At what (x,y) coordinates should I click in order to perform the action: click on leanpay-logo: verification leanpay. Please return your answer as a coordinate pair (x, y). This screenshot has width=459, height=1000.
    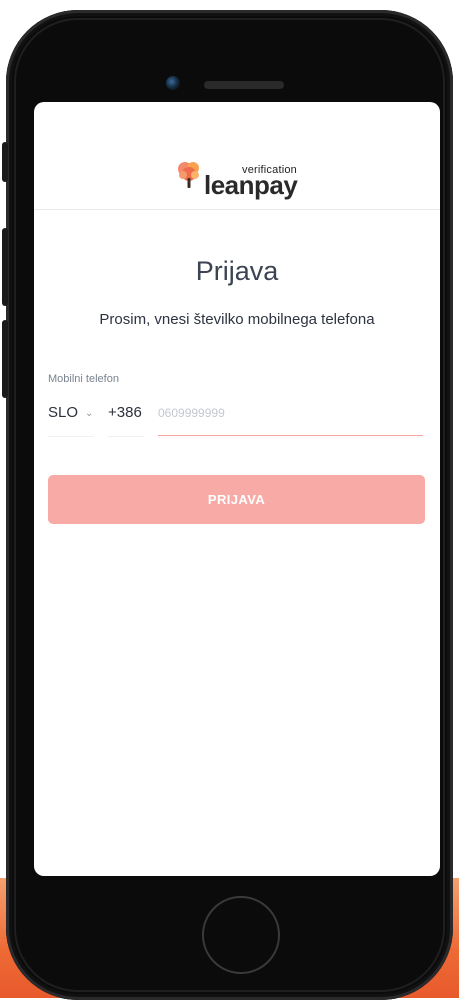
    Looking at the image, I should click on (238, 179).